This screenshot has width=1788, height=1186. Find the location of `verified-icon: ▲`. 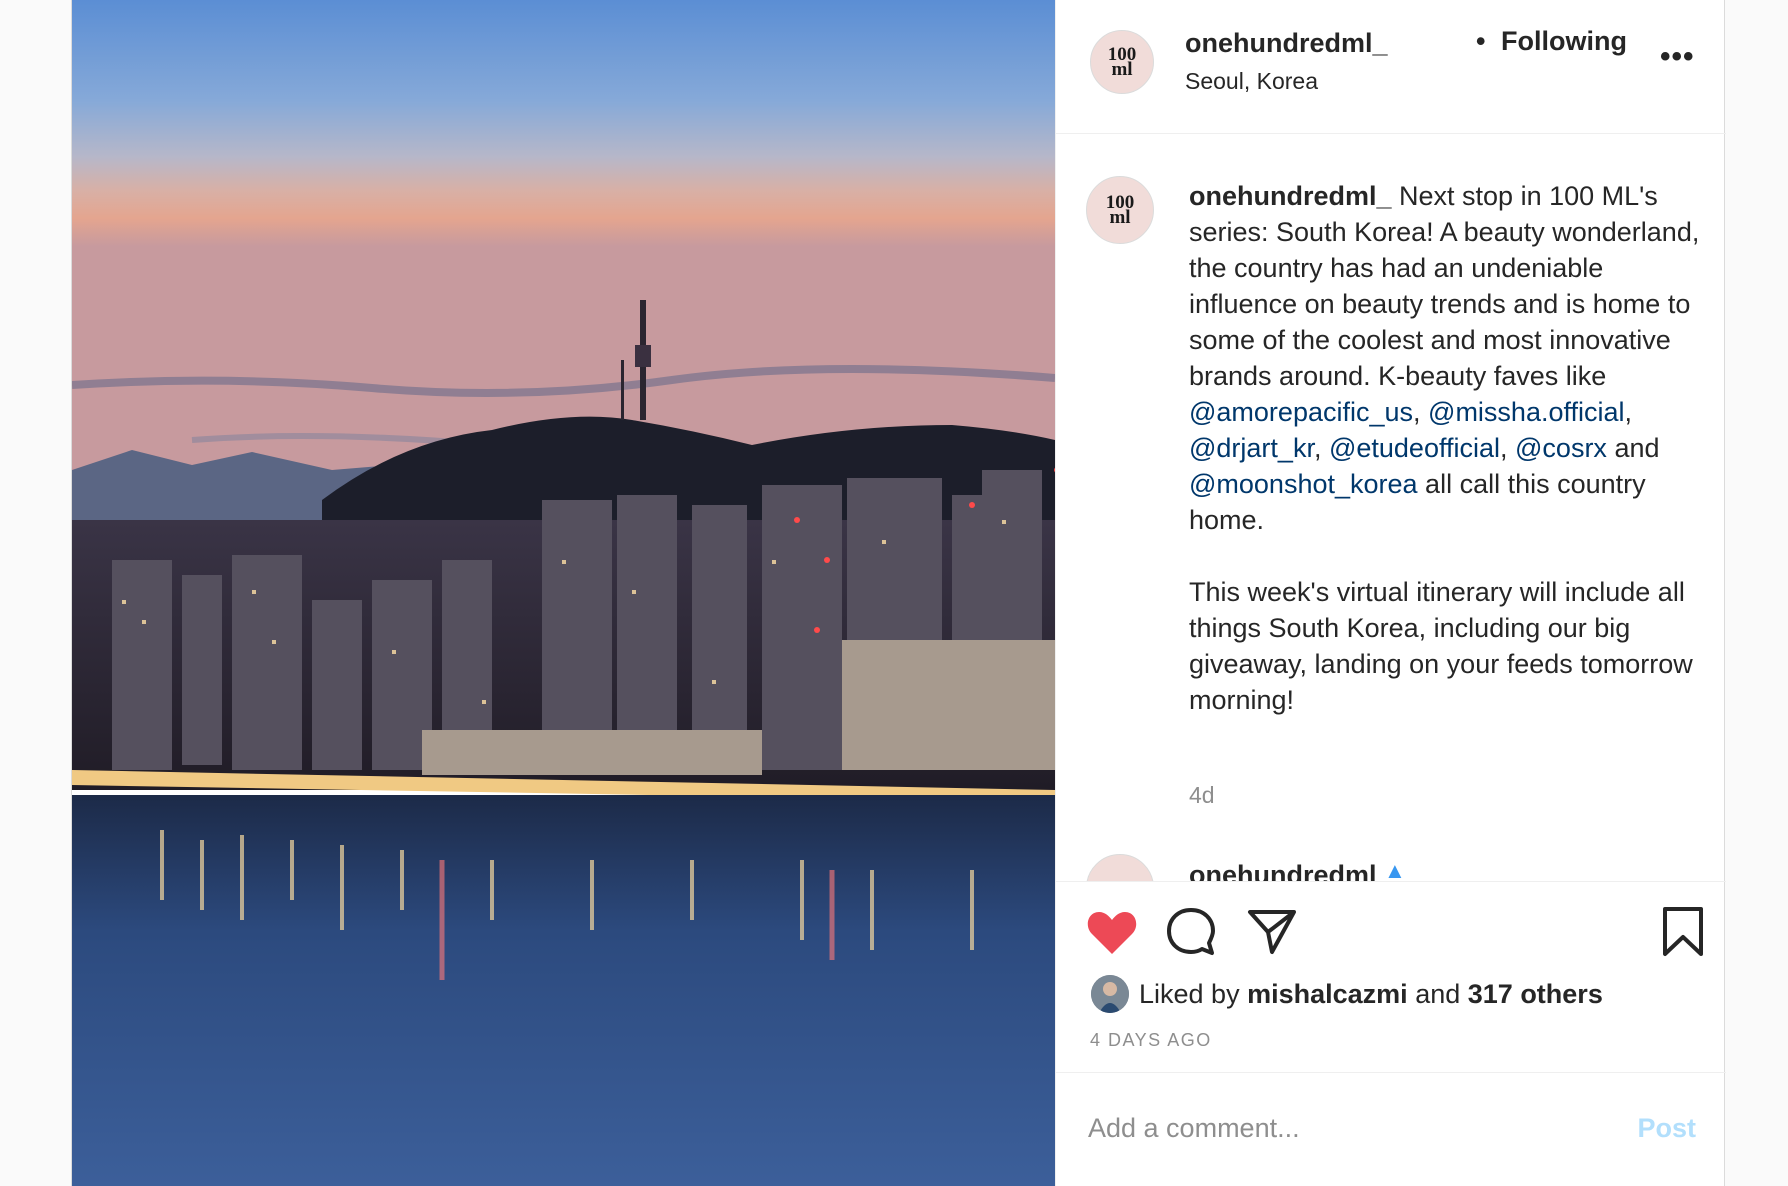

verified-icon: ▲ is located at coordinates (1395, 870).